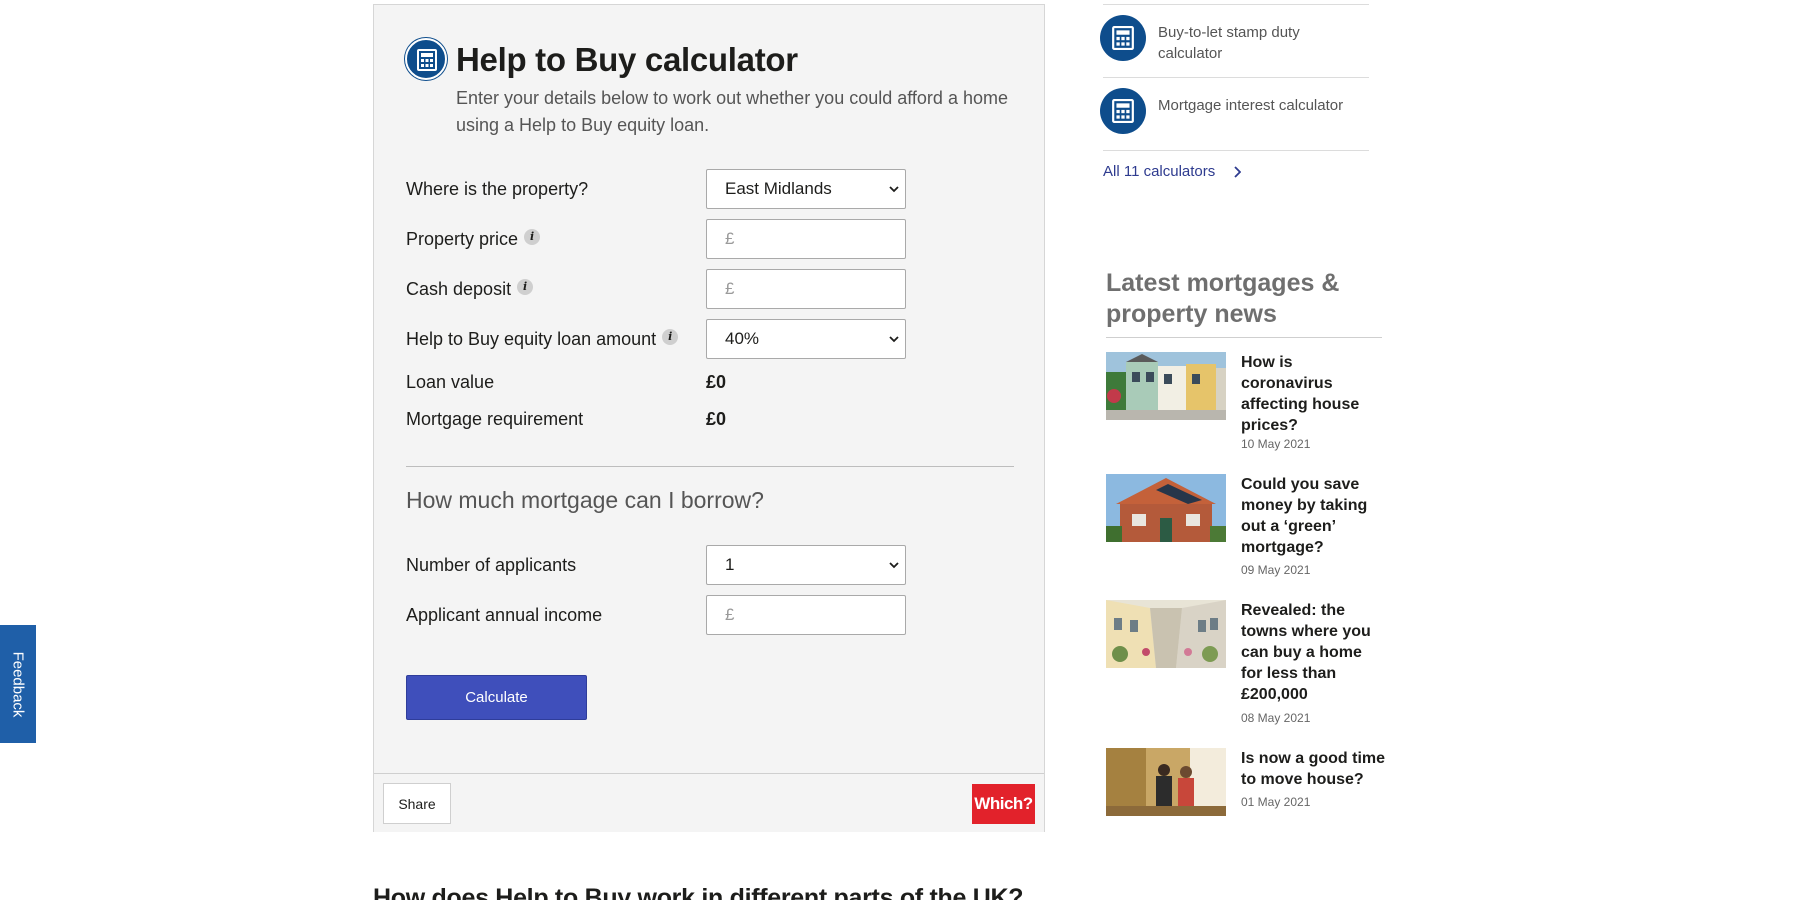  Describe the element at coordinates (504, 615) in the screenshot. I see `income-label: Applicant annual income` at that location.